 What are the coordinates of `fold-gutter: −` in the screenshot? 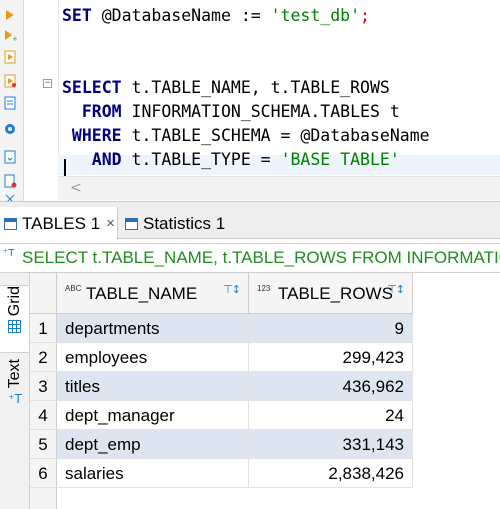 It's located at (50, 87).